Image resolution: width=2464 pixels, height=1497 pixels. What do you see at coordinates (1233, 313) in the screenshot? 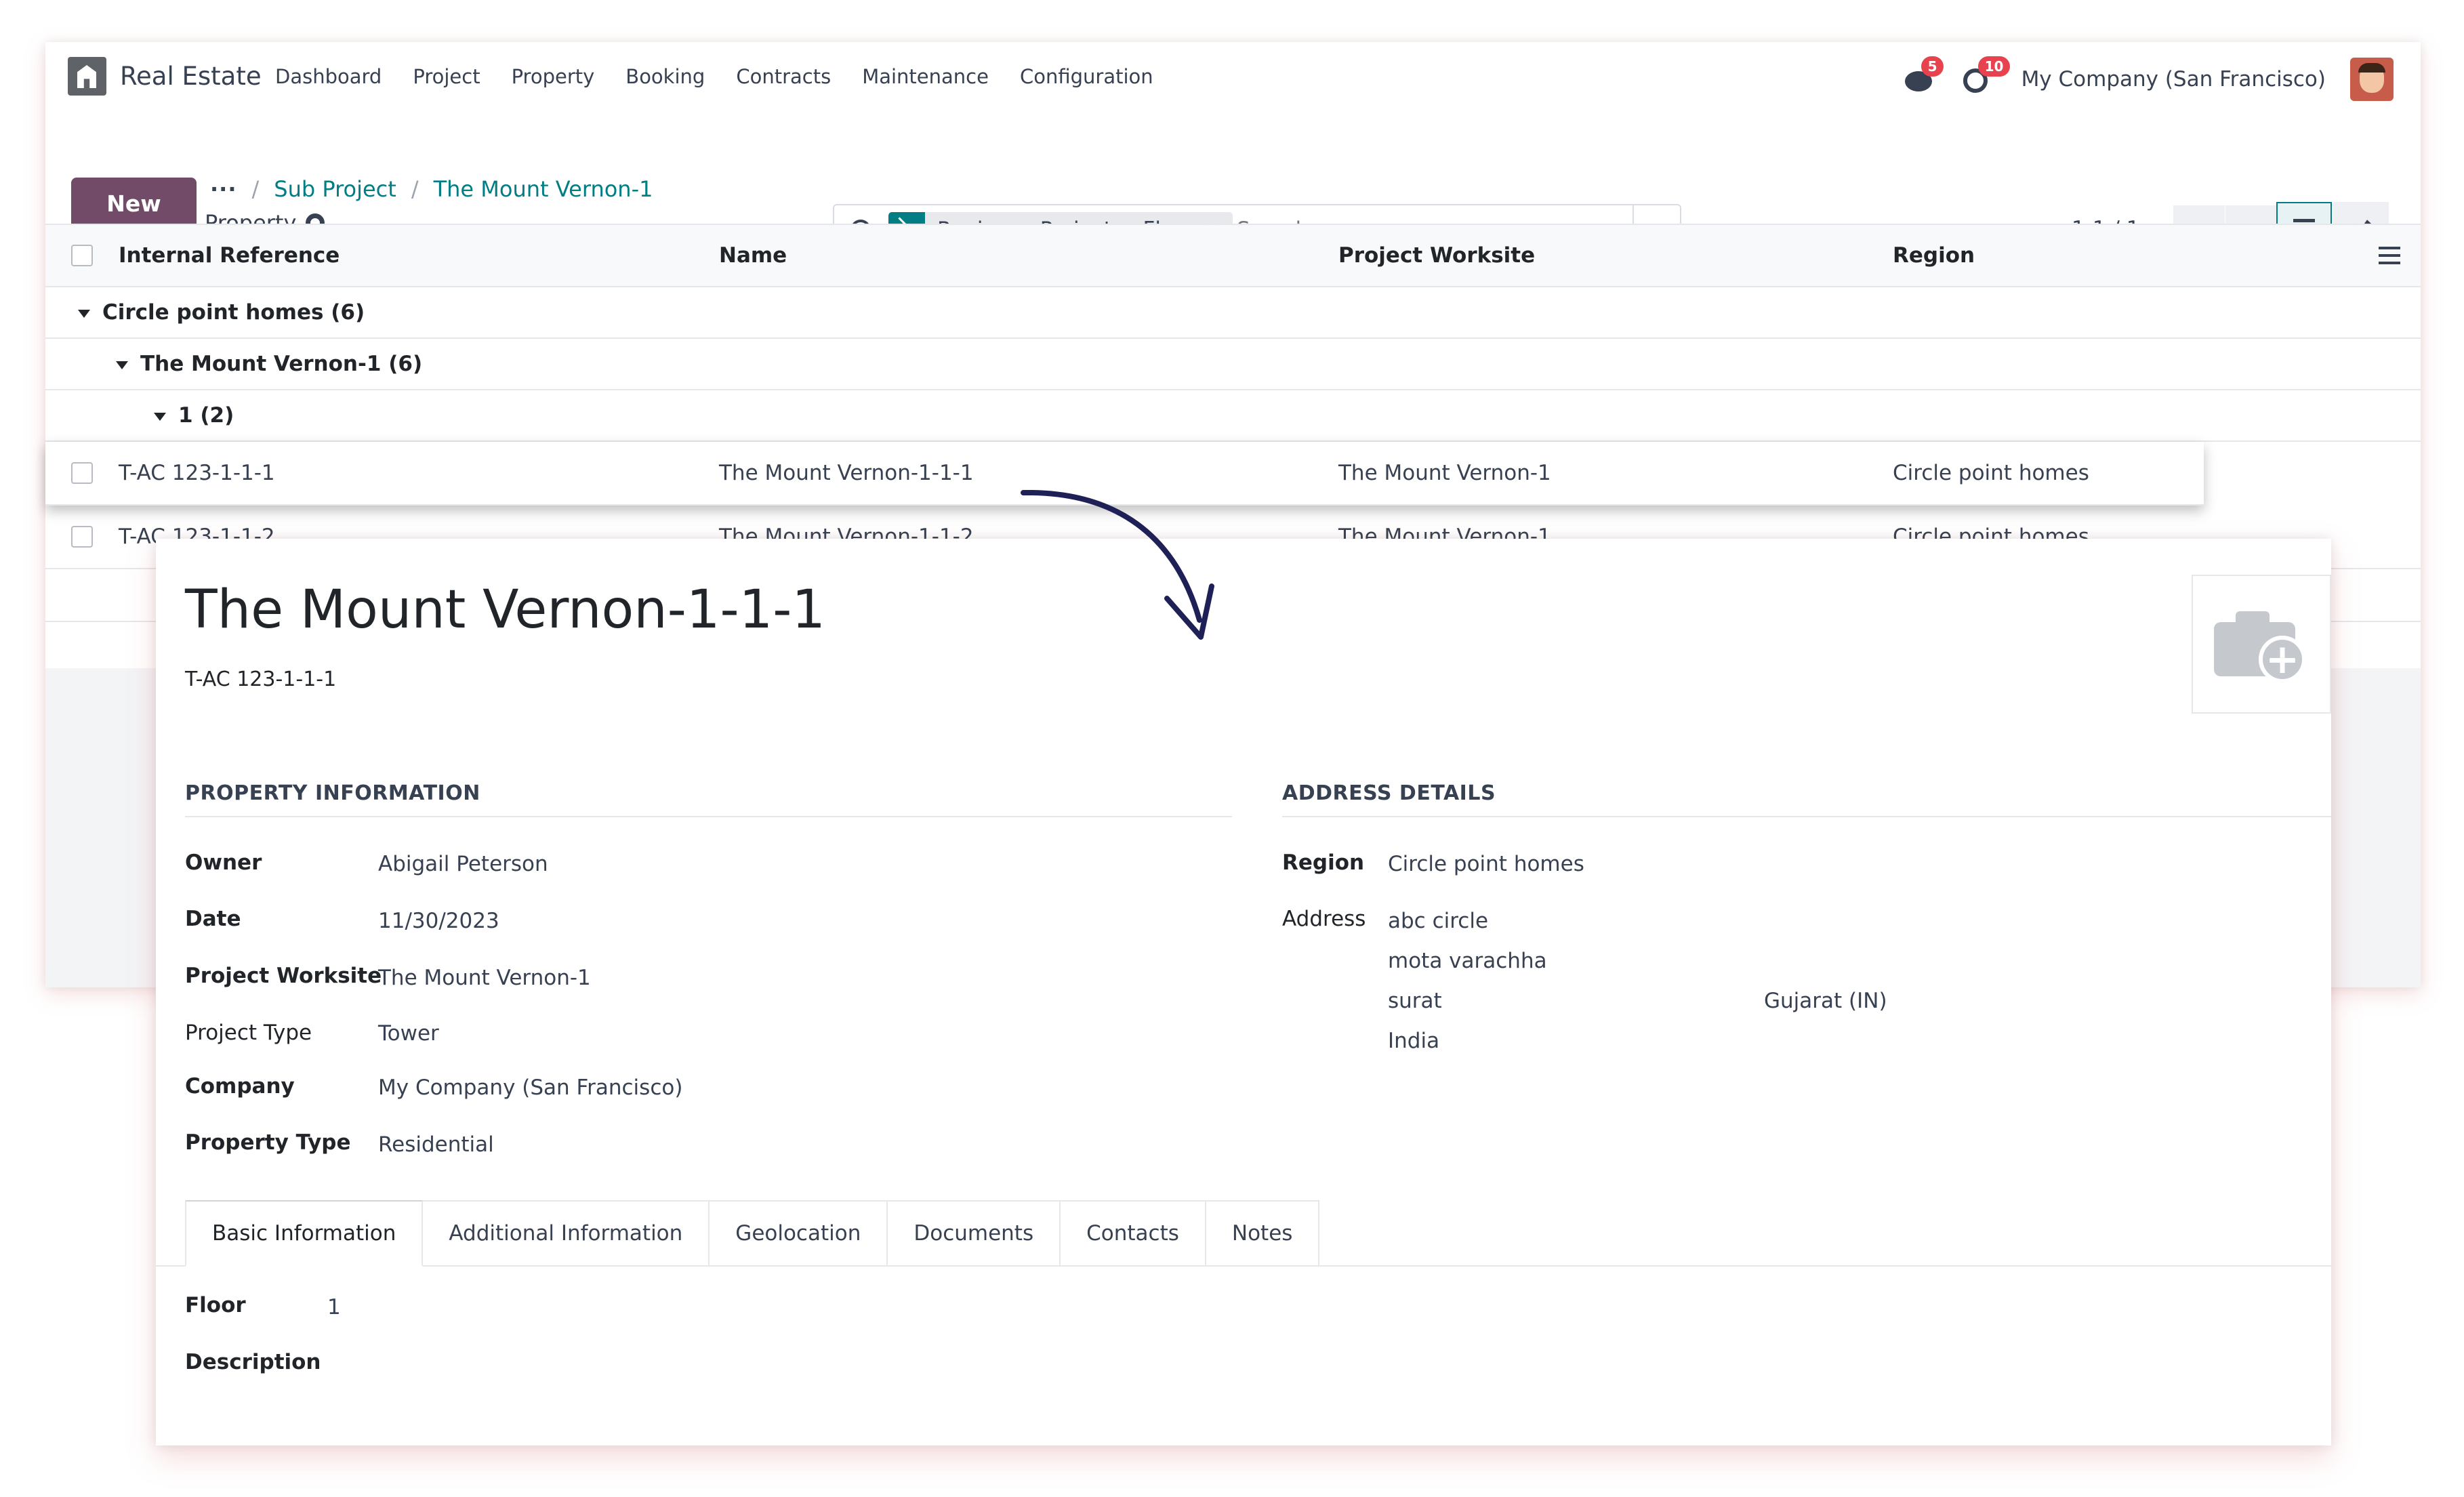
I see `group-row-region: Circle point homes (6)` at bounding box center [1233, 313].